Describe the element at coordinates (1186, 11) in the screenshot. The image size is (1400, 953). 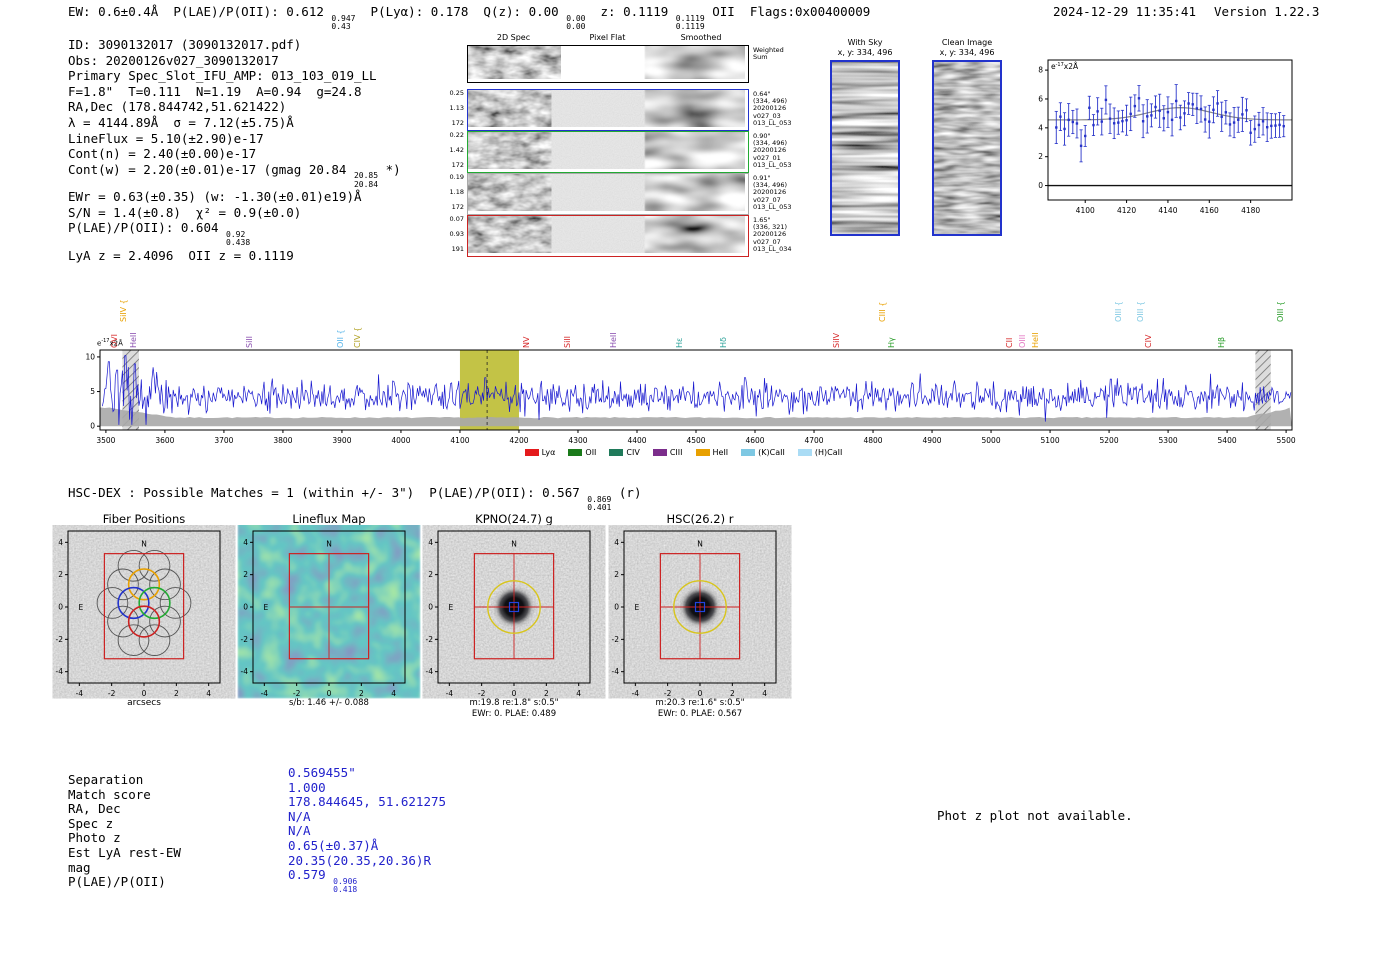
I see `header-datetime: 2024-12-29 11:35:41 Version 1.22.3` at that location.